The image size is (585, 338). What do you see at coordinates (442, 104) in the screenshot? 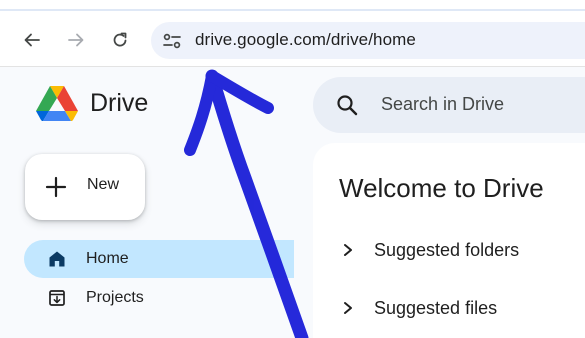
I see `search-input: Search in Drive` at bounding box center [442, 104].